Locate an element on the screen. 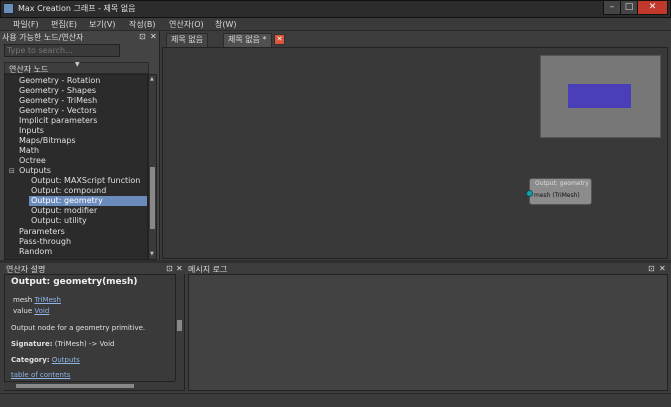 This screenshot has height=407, width=671. minimap-node-indicator is located at coordinates (599, 96).